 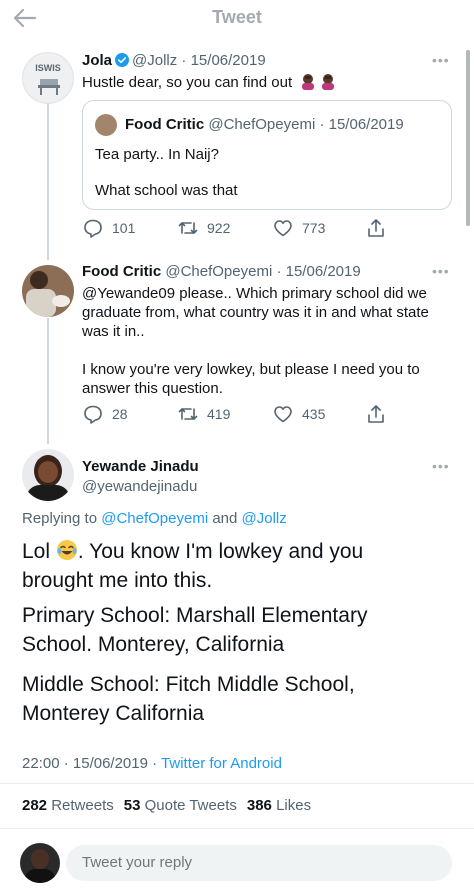 What do you see at coordinates (140, 466) in the screenshot?
I see `author-name: Yewande Jinadu` at bounding box center [140, 466].